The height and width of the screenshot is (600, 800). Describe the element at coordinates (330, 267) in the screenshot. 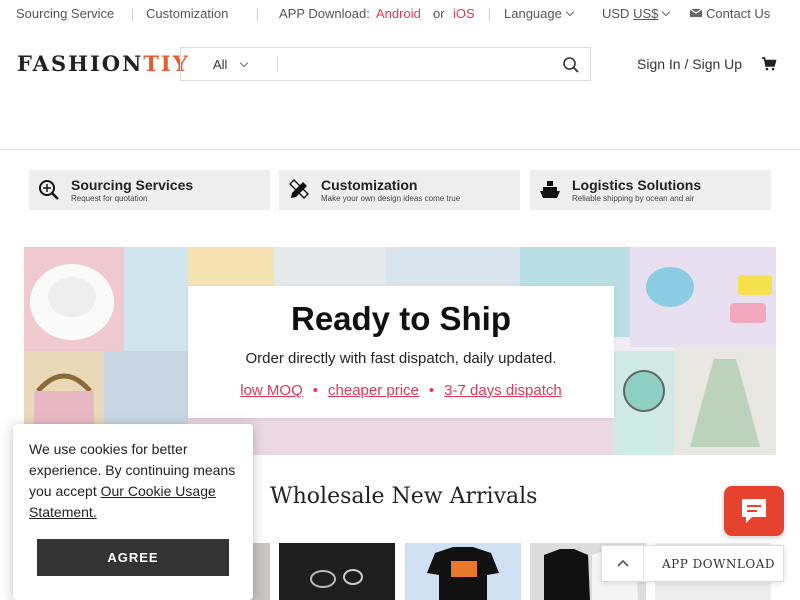

I see `banner-image-sandals` at that location.